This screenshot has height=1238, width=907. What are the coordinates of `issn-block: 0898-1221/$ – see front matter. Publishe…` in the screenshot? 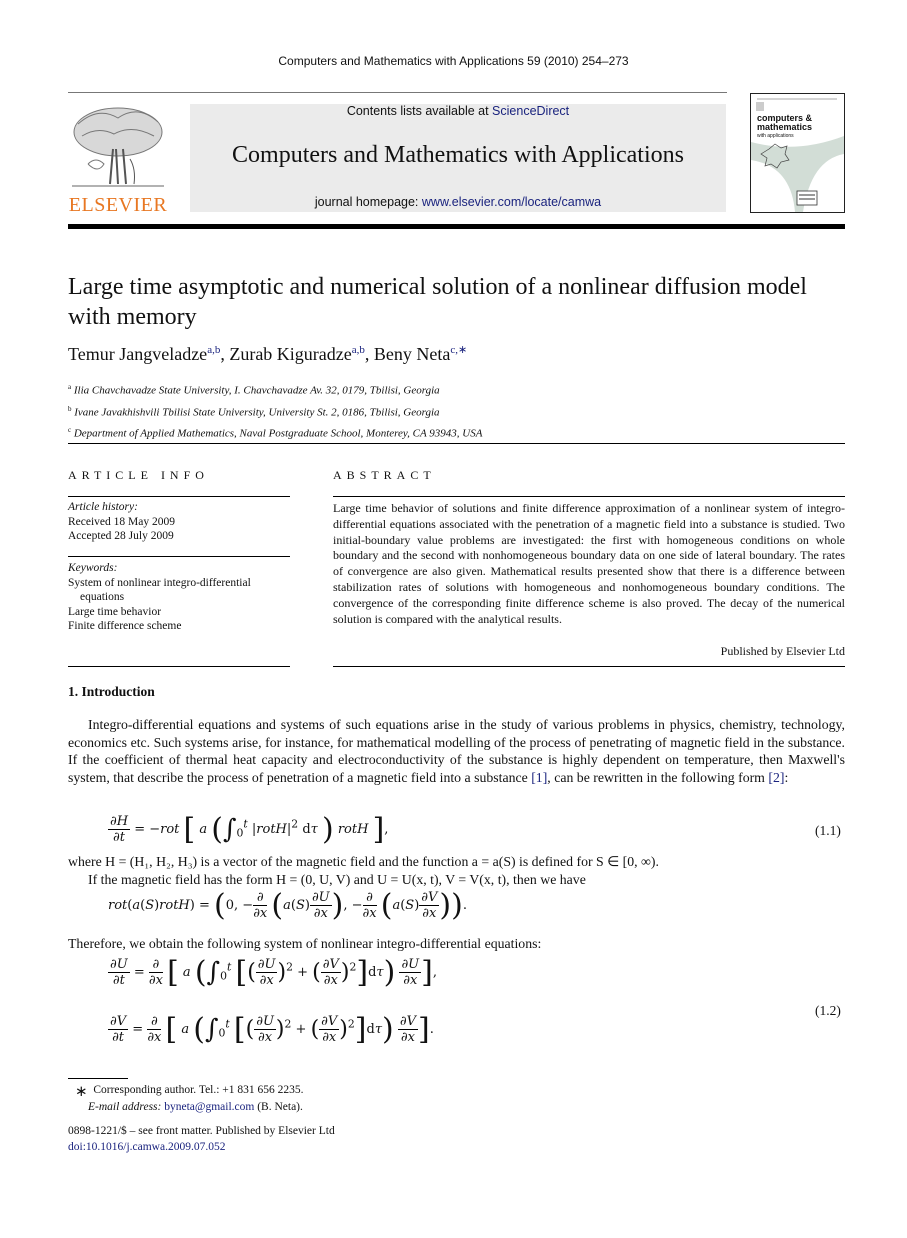 It's located at (201, 1139).